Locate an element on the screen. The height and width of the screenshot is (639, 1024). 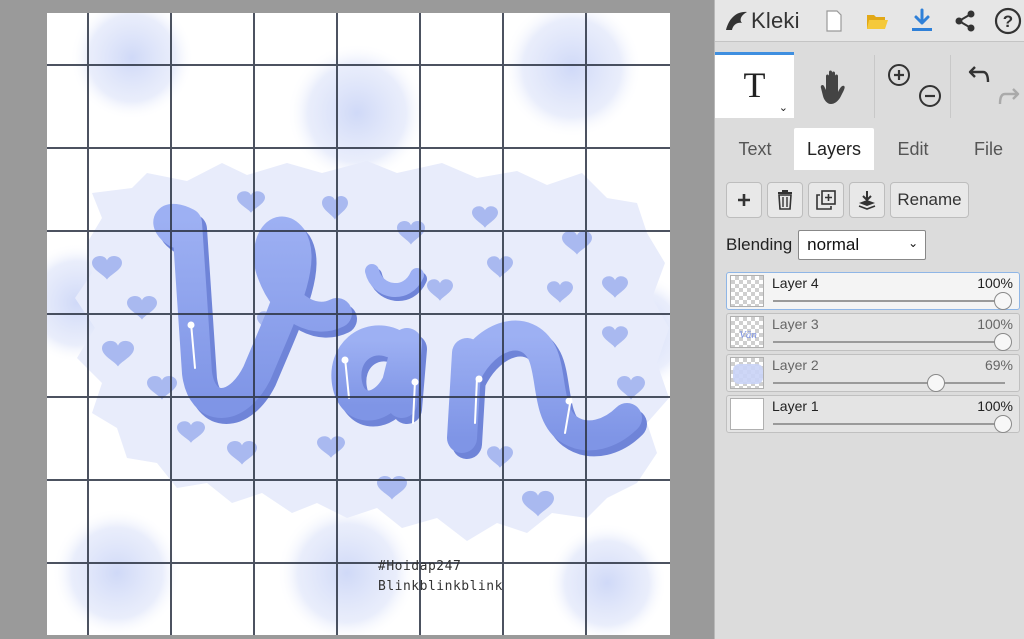
layer-item-2: Layer 2 69% is located at coordinates (873, 373).